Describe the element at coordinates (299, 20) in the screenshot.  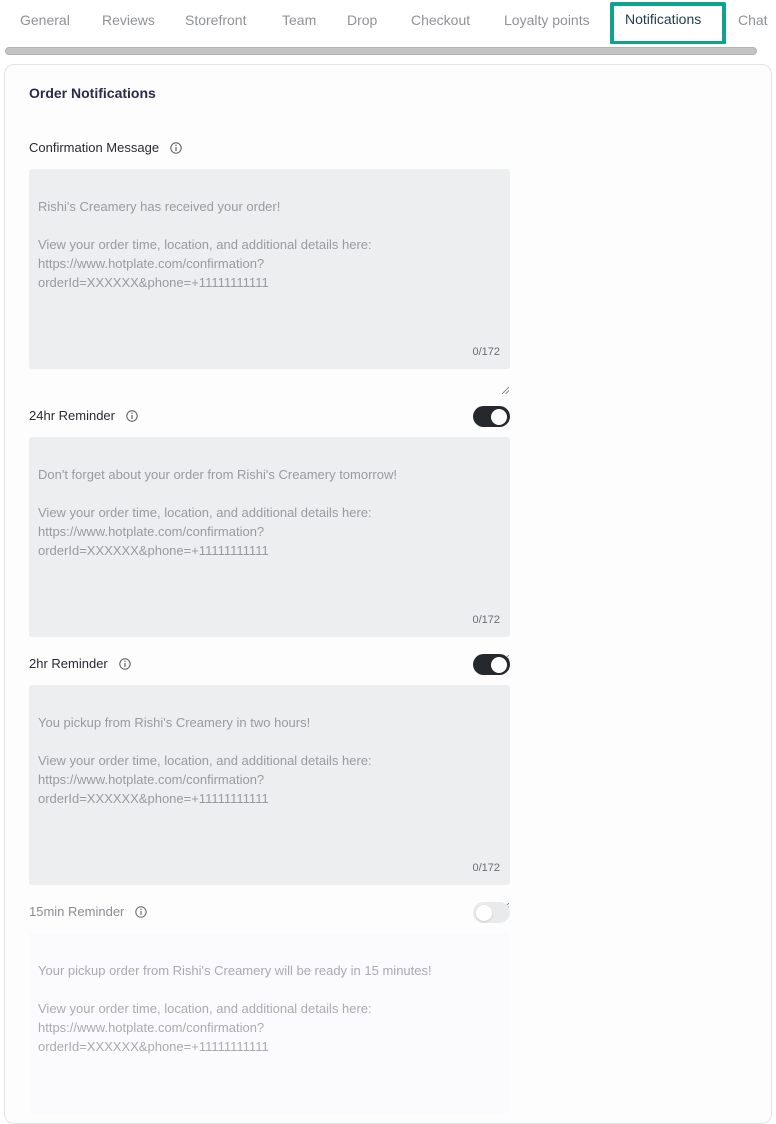
I see `tab-team: Team` at that location.